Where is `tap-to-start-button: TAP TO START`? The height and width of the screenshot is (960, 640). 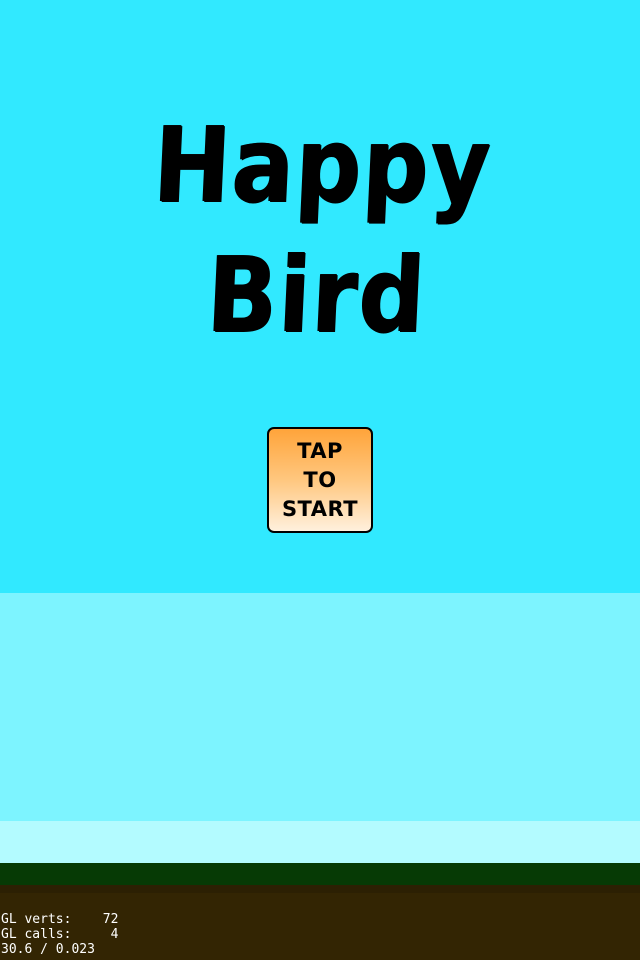
tap-to-start-button: TAP TO START is located at coordinates (320, 480).